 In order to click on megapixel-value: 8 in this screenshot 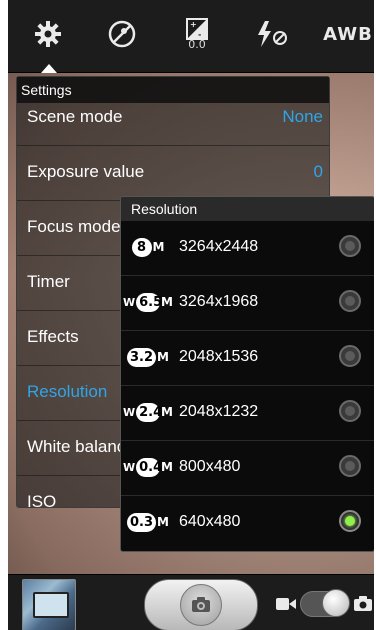, I will do `click(141, 247)`.